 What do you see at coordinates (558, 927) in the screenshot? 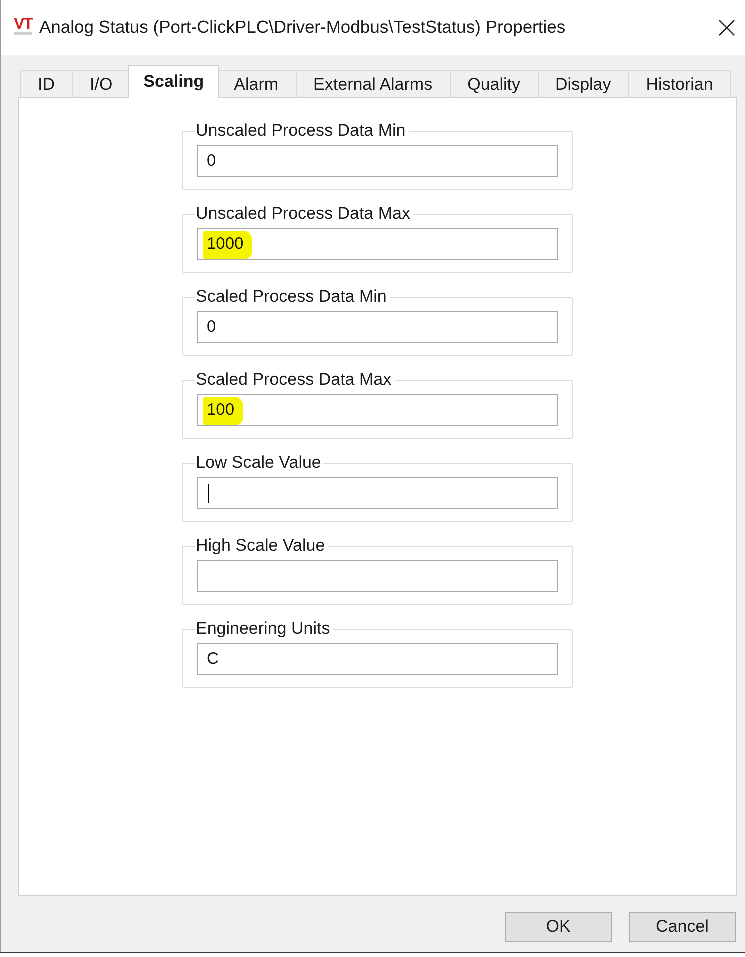
I see `dialog-button: OK` at bounding box center [558, 927].